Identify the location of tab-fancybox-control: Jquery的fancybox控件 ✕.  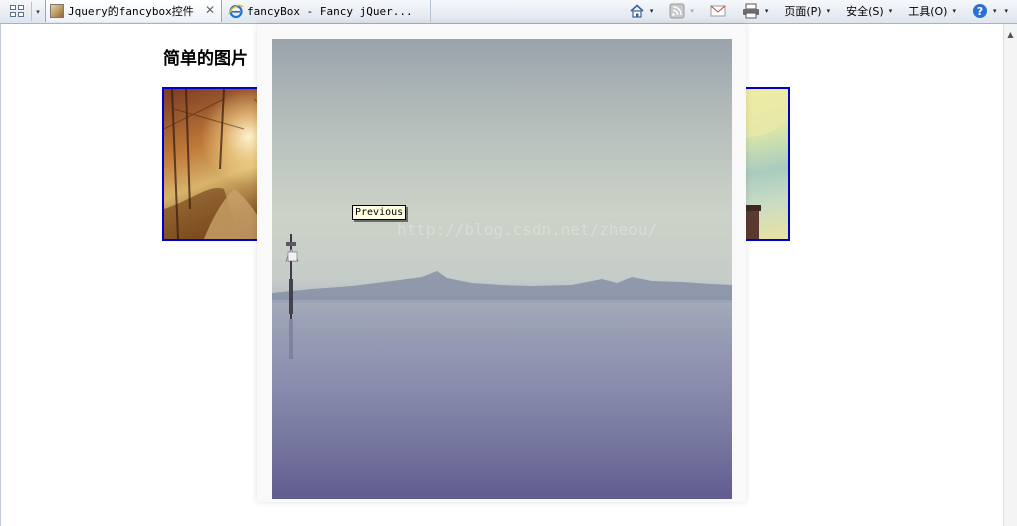
(133, 11).